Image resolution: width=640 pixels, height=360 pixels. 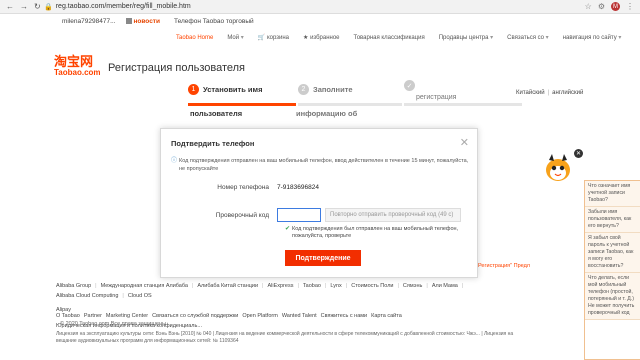 What do you see at coordinates (389, 38) in the screenshot?
I see `nav-categories: Товарная классификация` at bounding box center [389, 38].